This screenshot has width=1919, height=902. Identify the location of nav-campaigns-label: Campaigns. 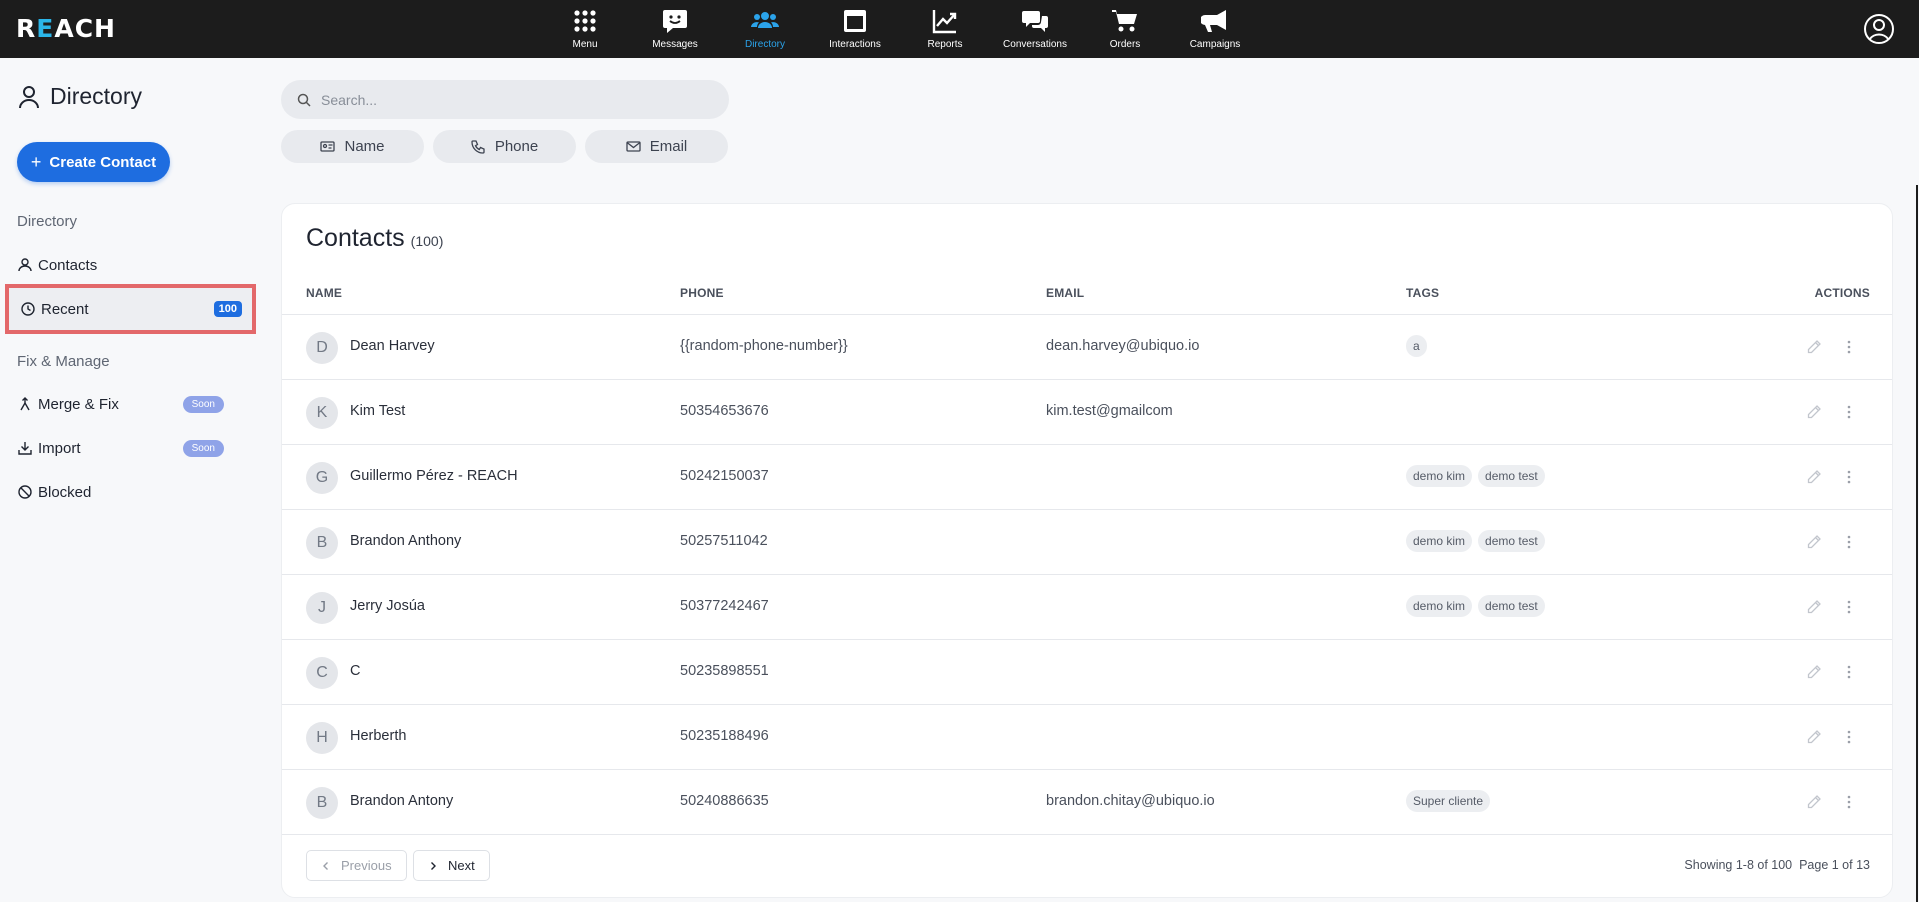
(1215, 44).